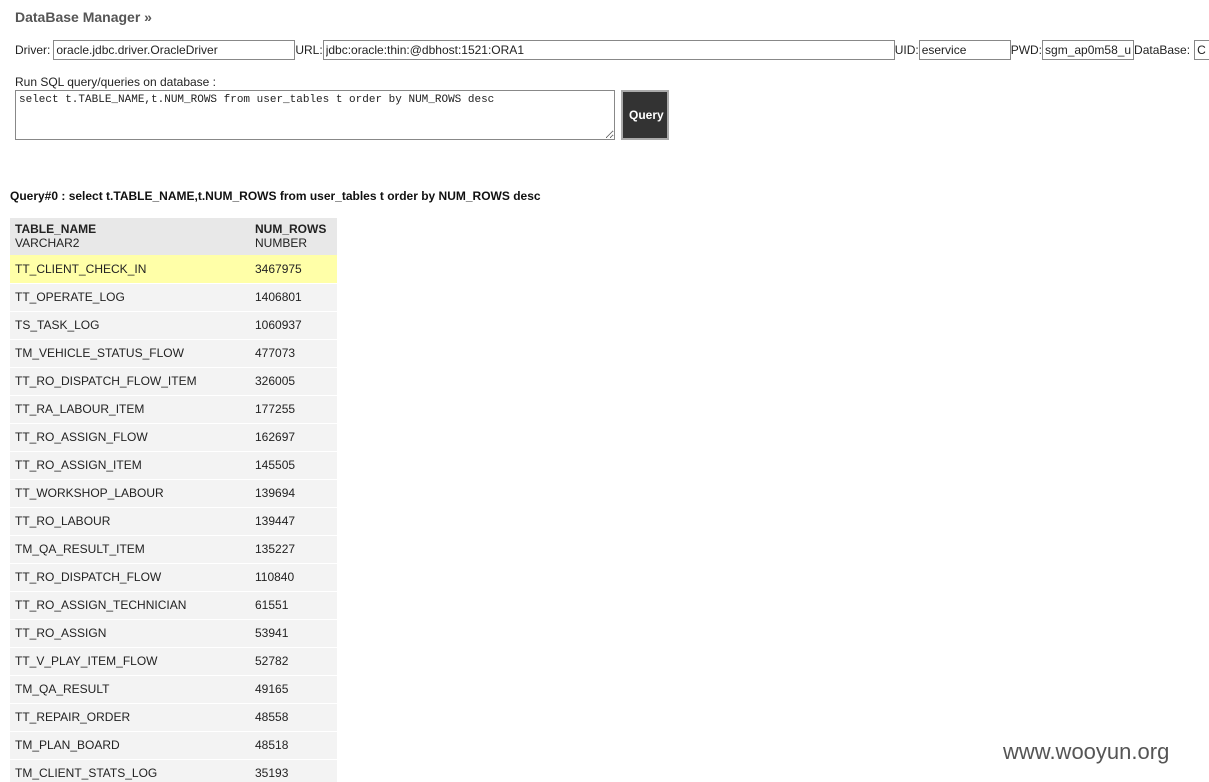  Describe the element at coordinates (174, 50) in the screenshot. I see `driver-input` at that location.